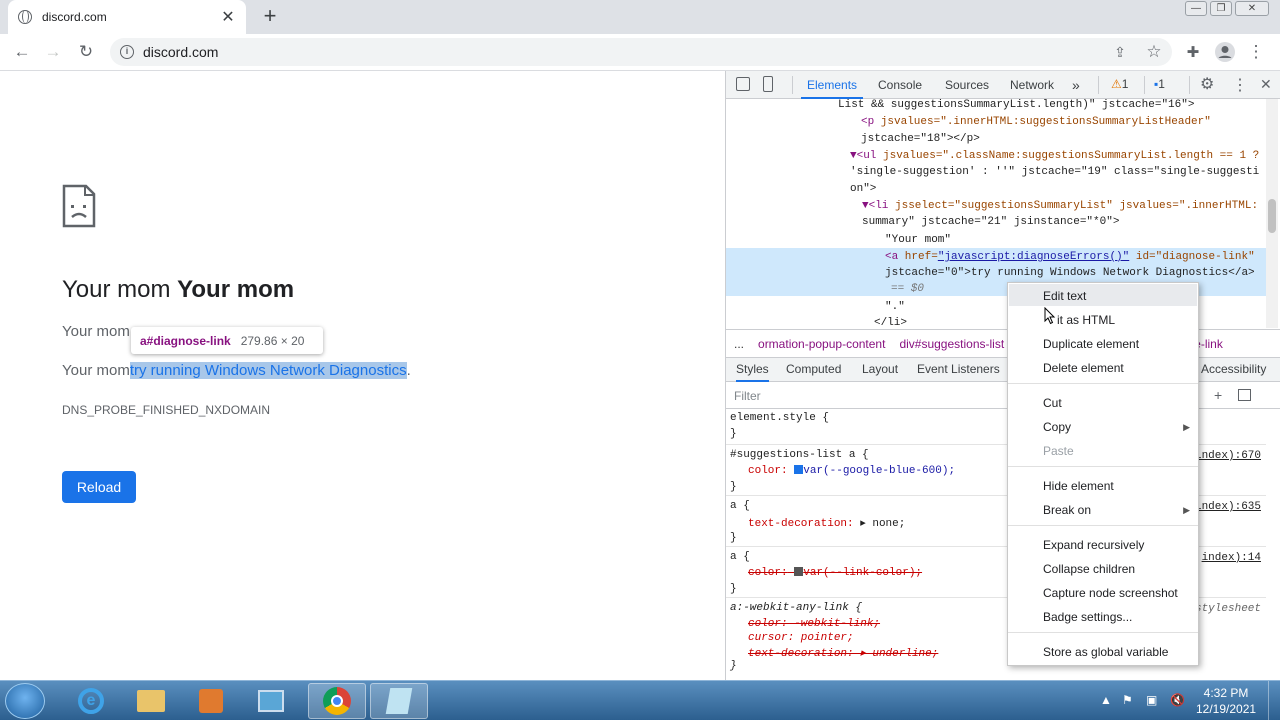 The height and width of the screenshot is (721, 1280). Describe the element at coordinates (813, 370) in the screenshot. I see `tab-computed: Computed` at that location.